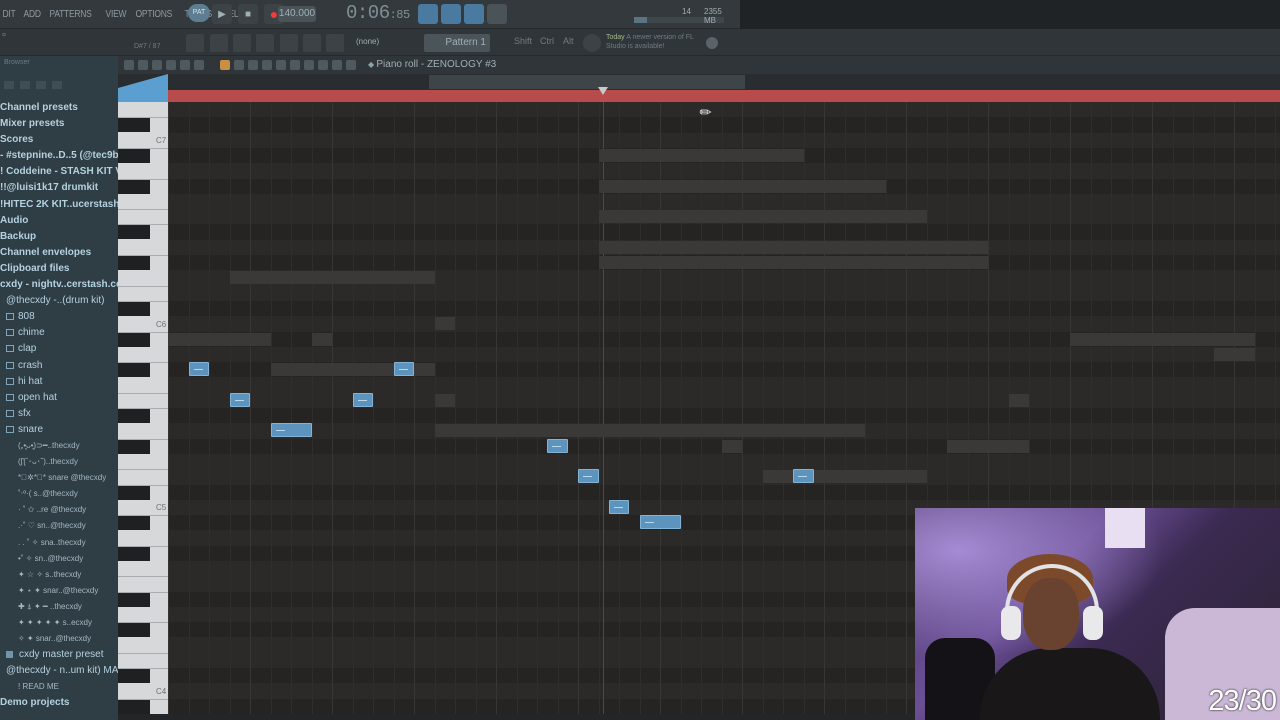 This screenshot has width=1280, height=720. What do you see at coordinates (129, 65) in the screenshot?
I see `piano-roll-menu-icon` at bounding box center [129, 65].